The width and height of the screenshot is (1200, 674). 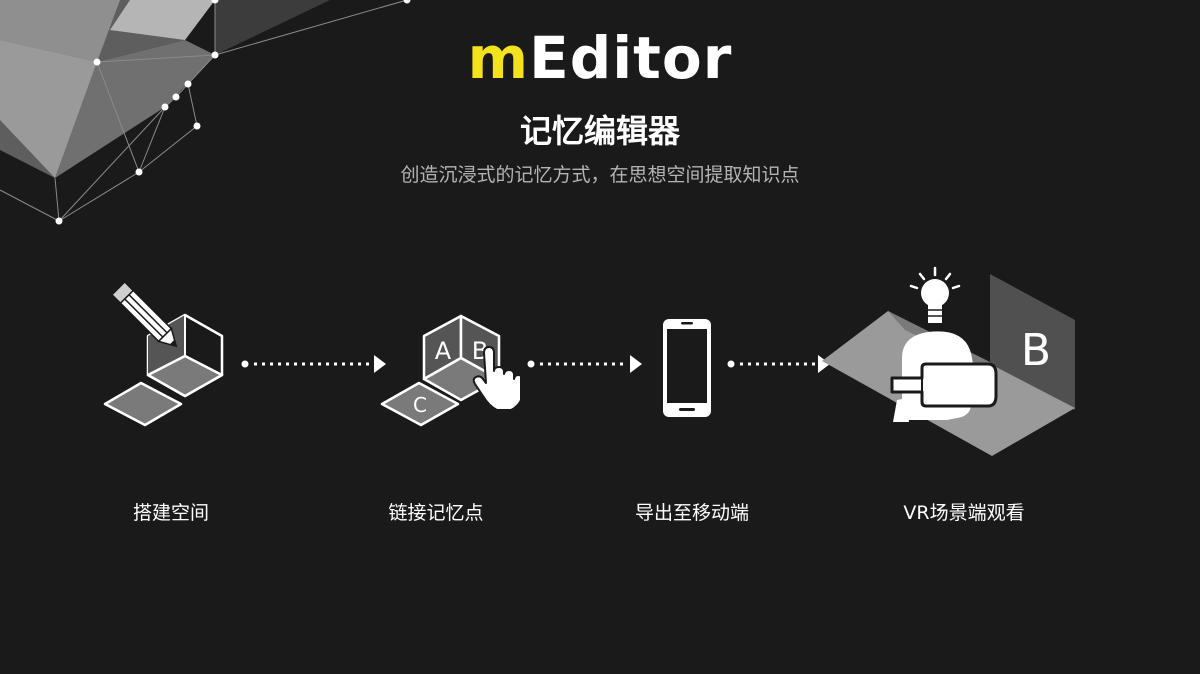 What do you see at coordinates (170, 513) in the screenshot?
I see `step-label-build-space: 搭建空间` at bounding box center [170, 513].